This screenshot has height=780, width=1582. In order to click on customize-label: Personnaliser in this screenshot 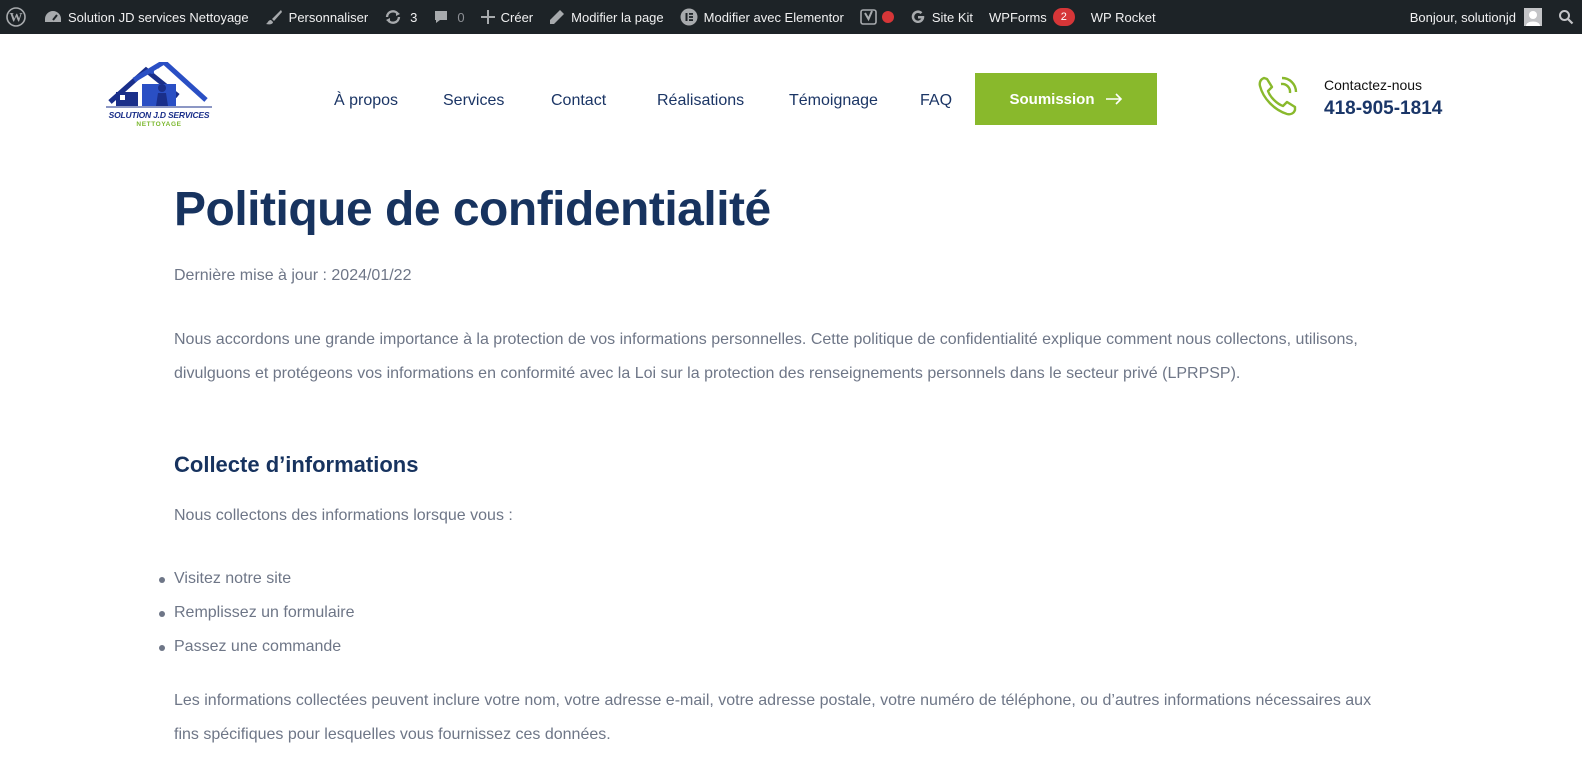, I will do `click(328, 17)`.